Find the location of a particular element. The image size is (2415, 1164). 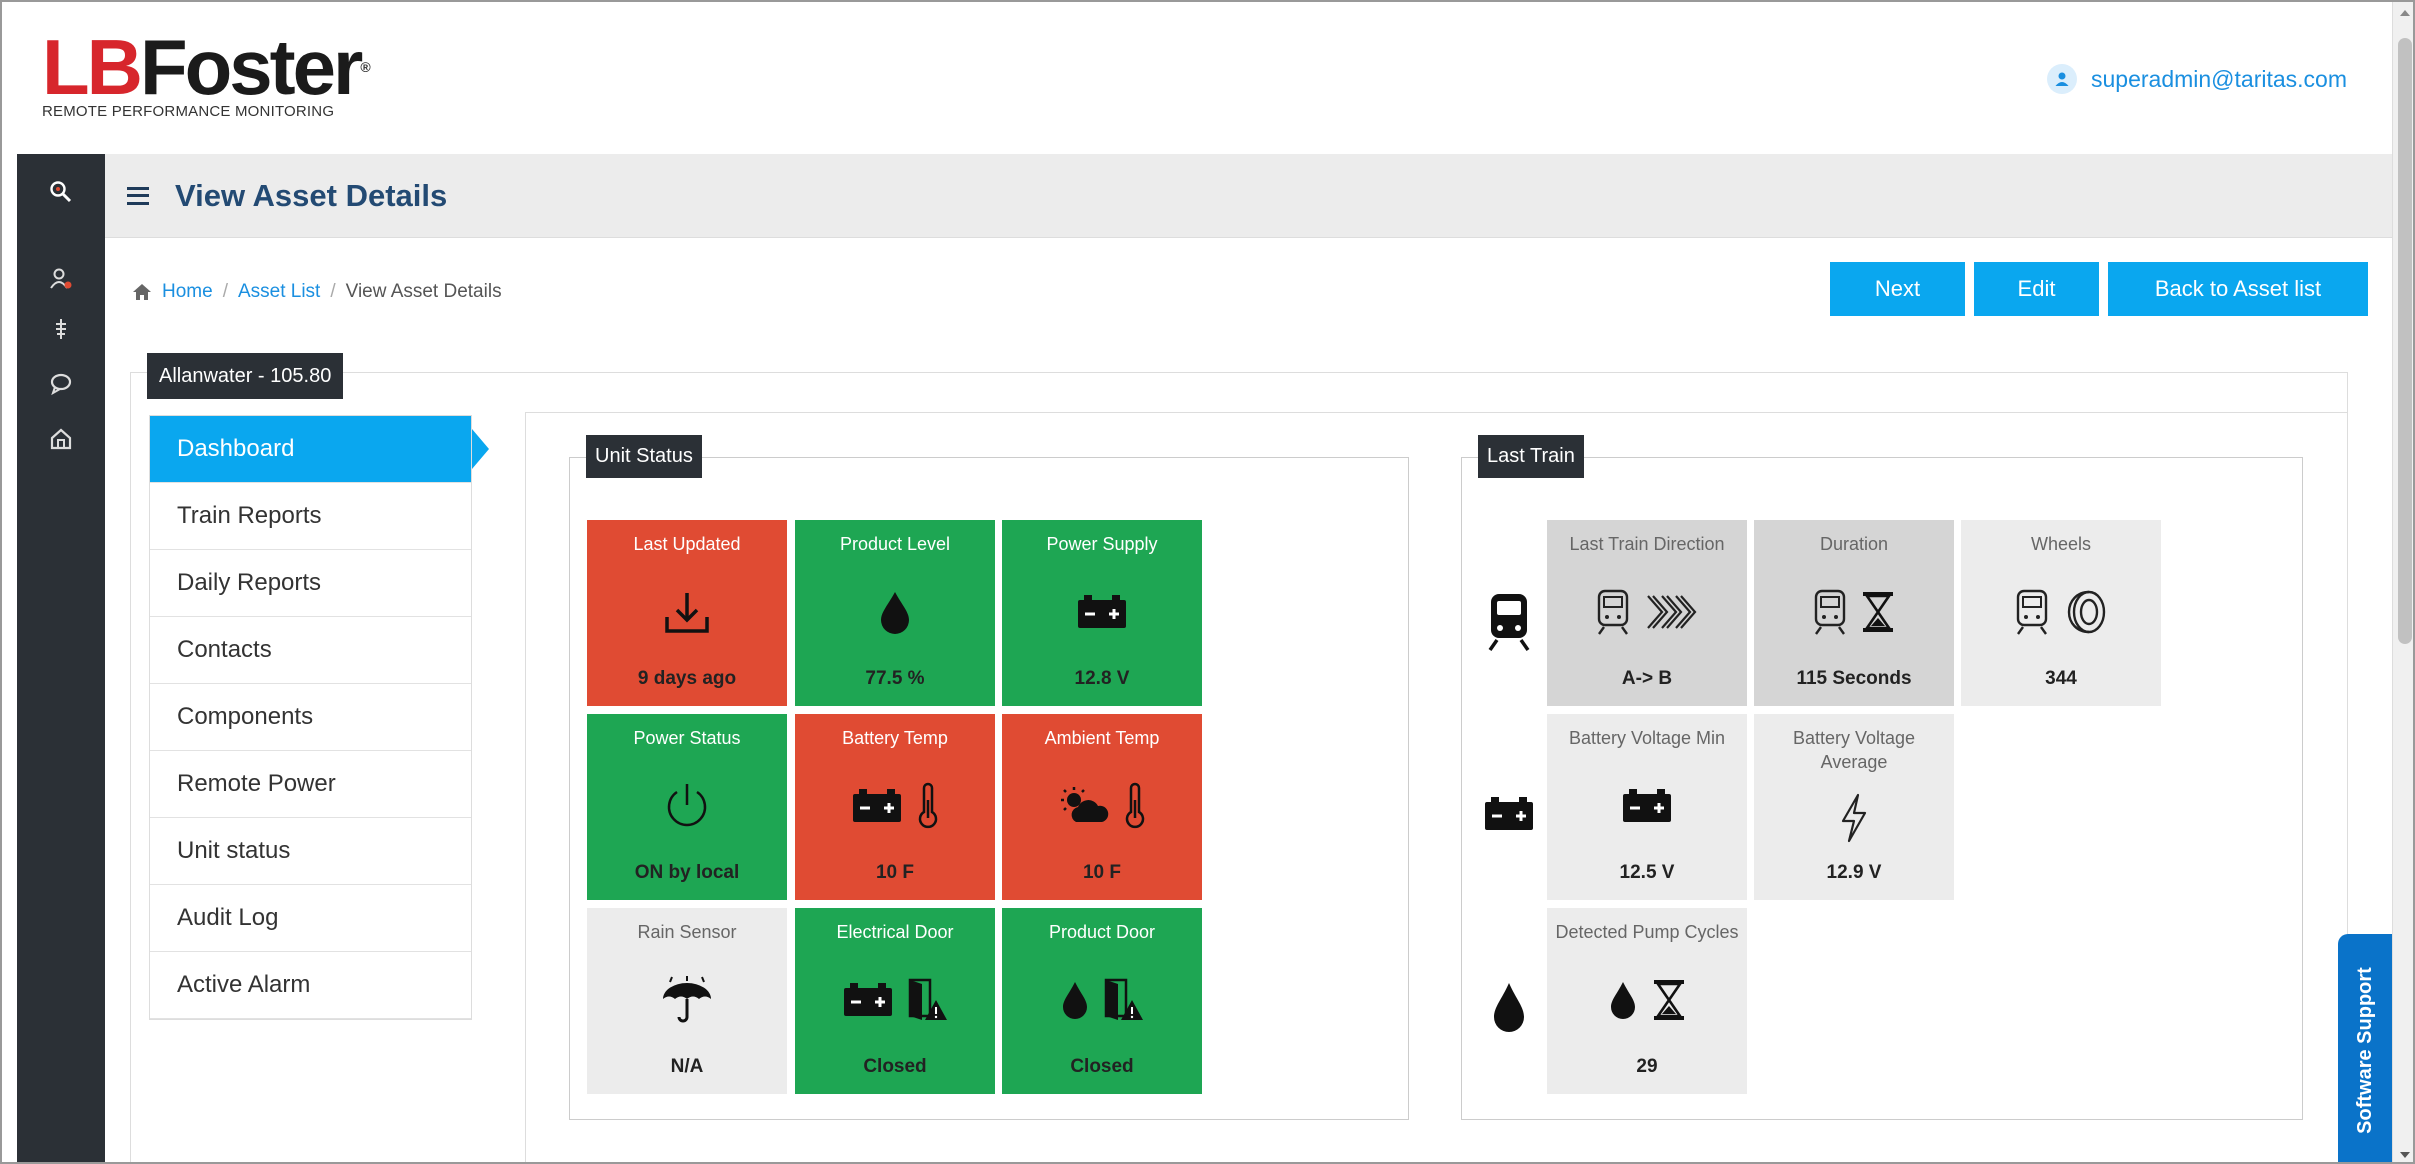

tile-value: 29 is located at coordinates (1647, 1066).